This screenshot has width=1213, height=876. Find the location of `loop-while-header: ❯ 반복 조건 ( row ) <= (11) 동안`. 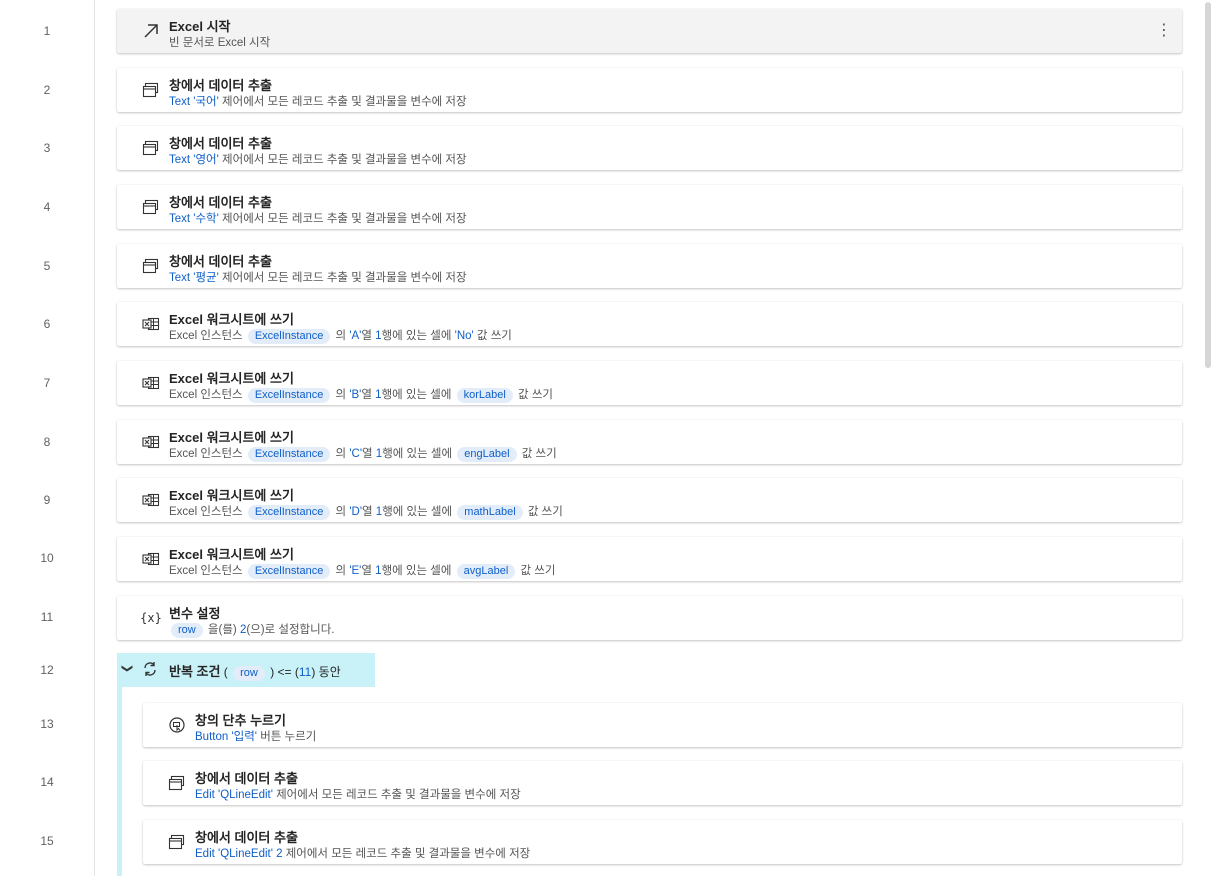

loop-while-header: ❯ 반복 조건 ( row ) <= (11) 동안 is located at coordinates (246, 670).